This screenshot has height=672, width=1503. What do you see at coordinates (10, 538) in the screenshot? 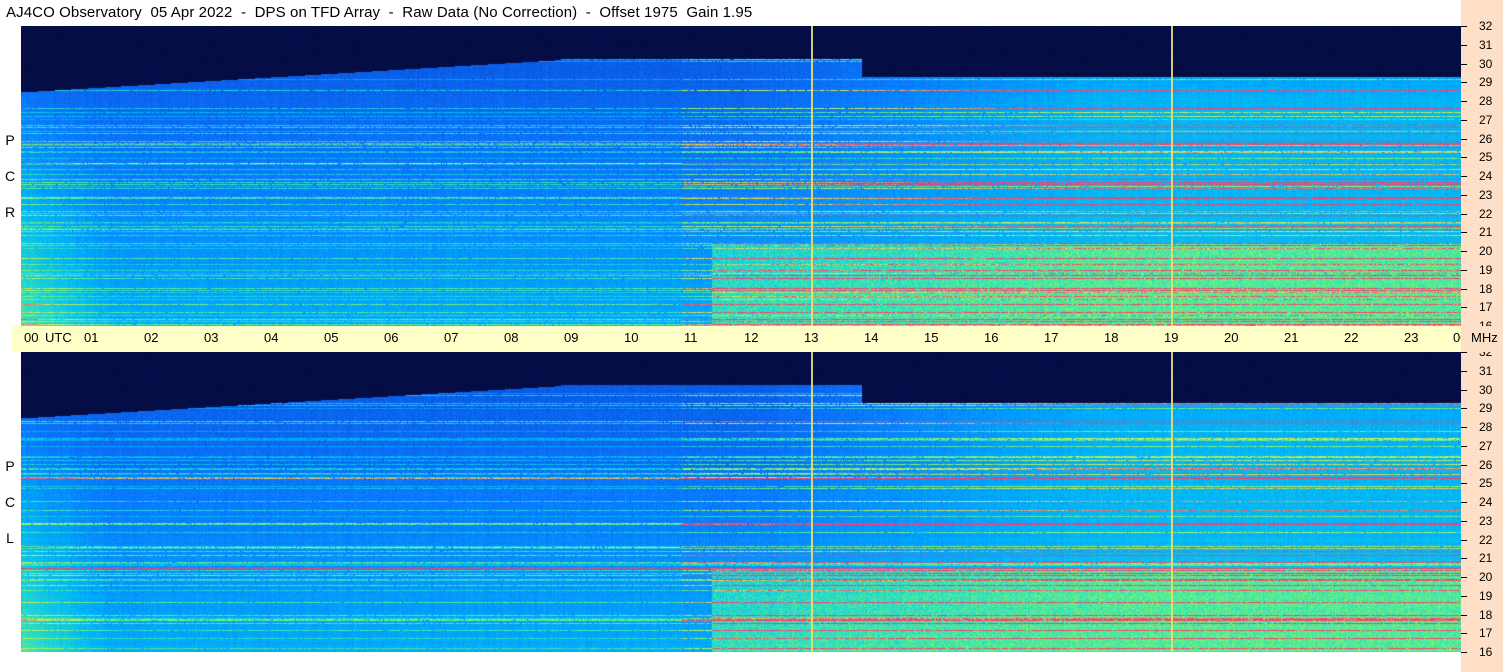
I see `lcp-letter-l: L` at bounding box center [10, 538].